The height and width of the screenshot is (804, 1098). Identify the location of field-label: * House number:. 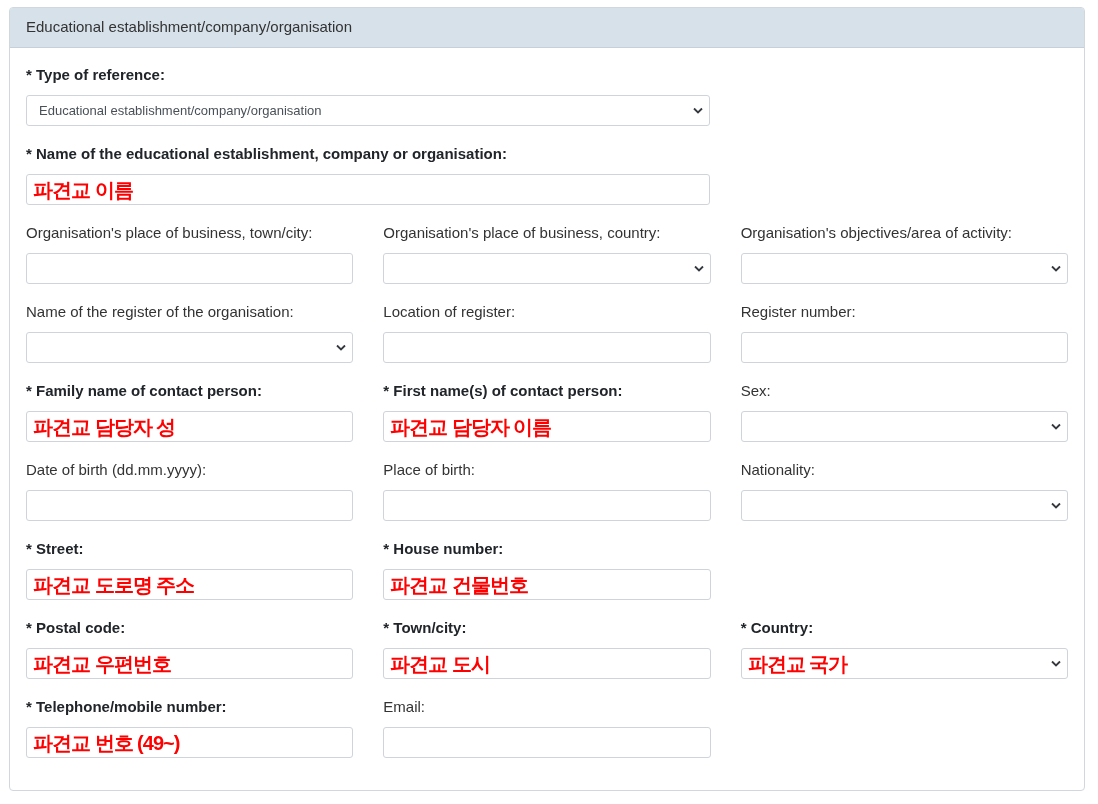
(444, 549).